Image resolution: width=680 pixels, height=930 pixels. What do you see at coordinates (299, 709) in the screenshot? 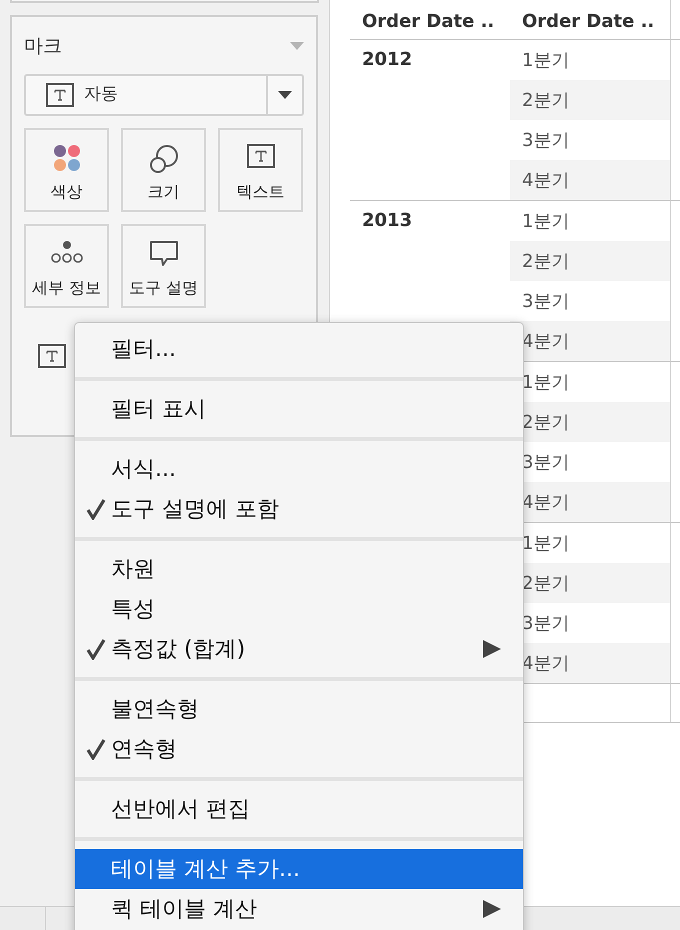
I see `menu-item: 불연속형` at bounding box center [299, 709].